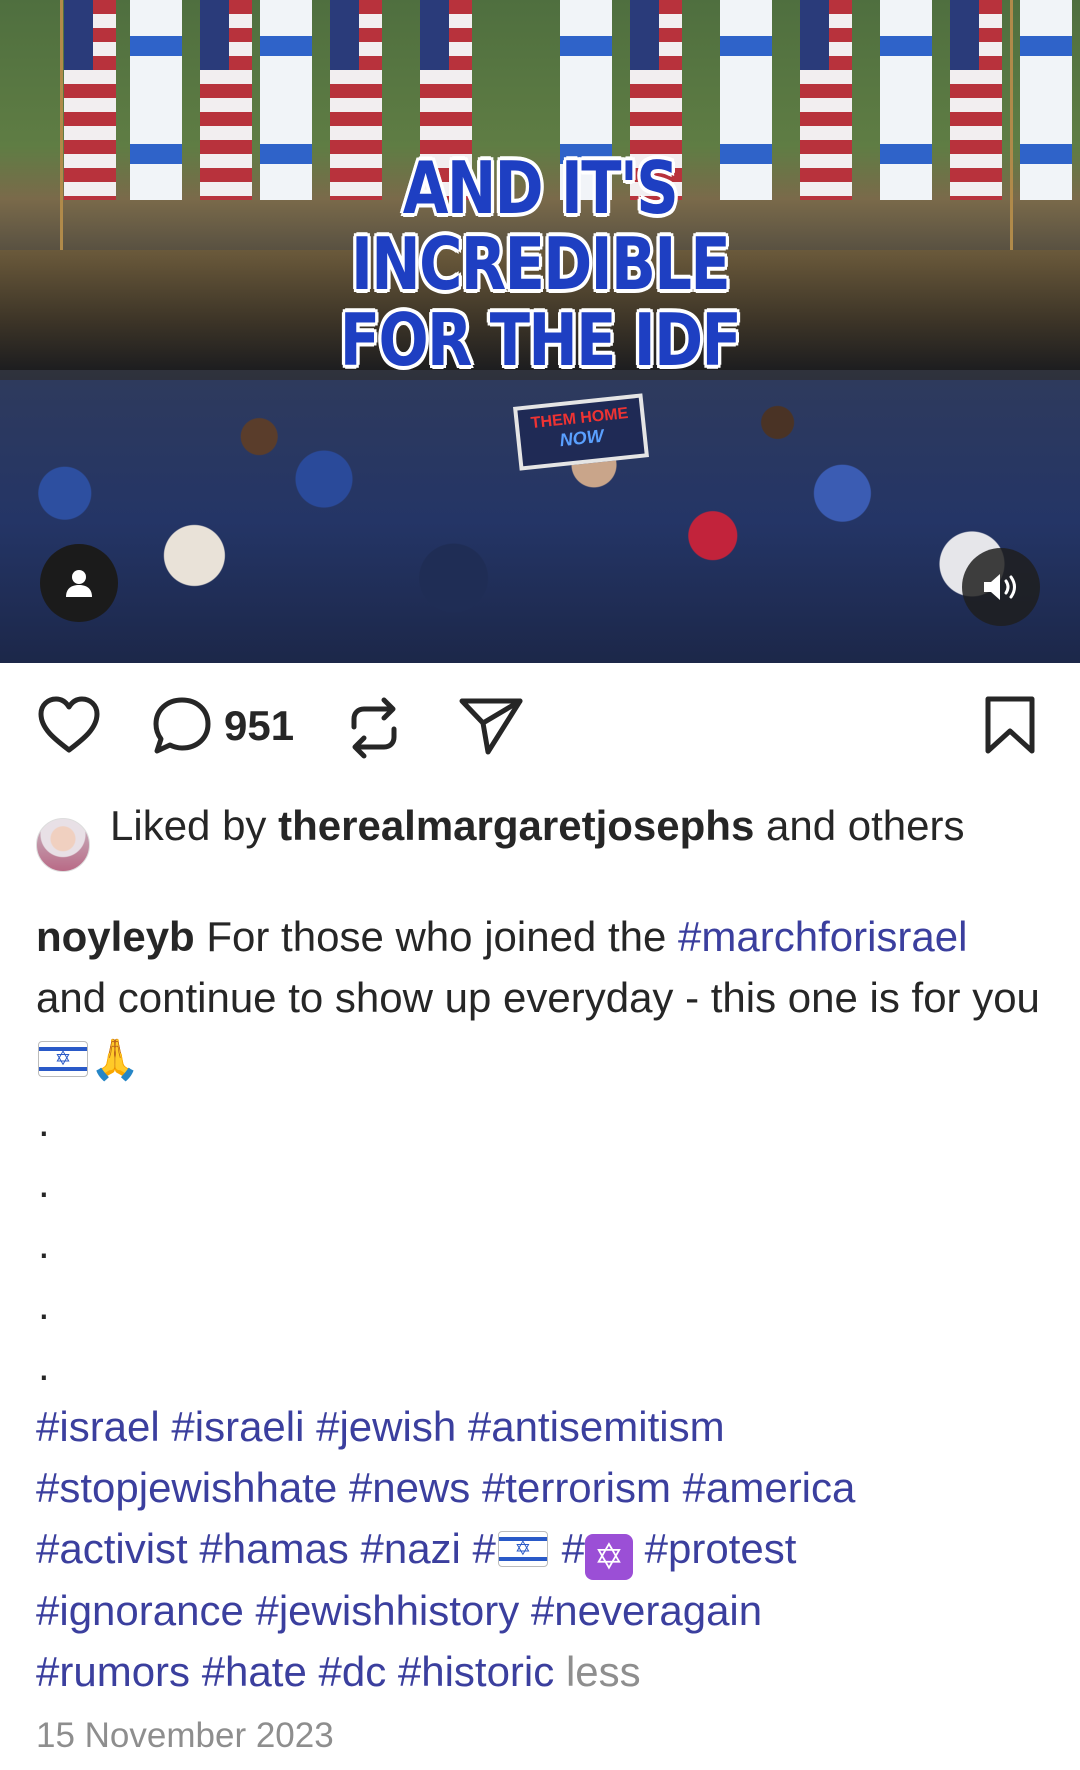  What do you see at coordinates (540, 188) in the screenshot?
I see `overlay-line-1: AND IT'S` at bounding box center [540, 188].